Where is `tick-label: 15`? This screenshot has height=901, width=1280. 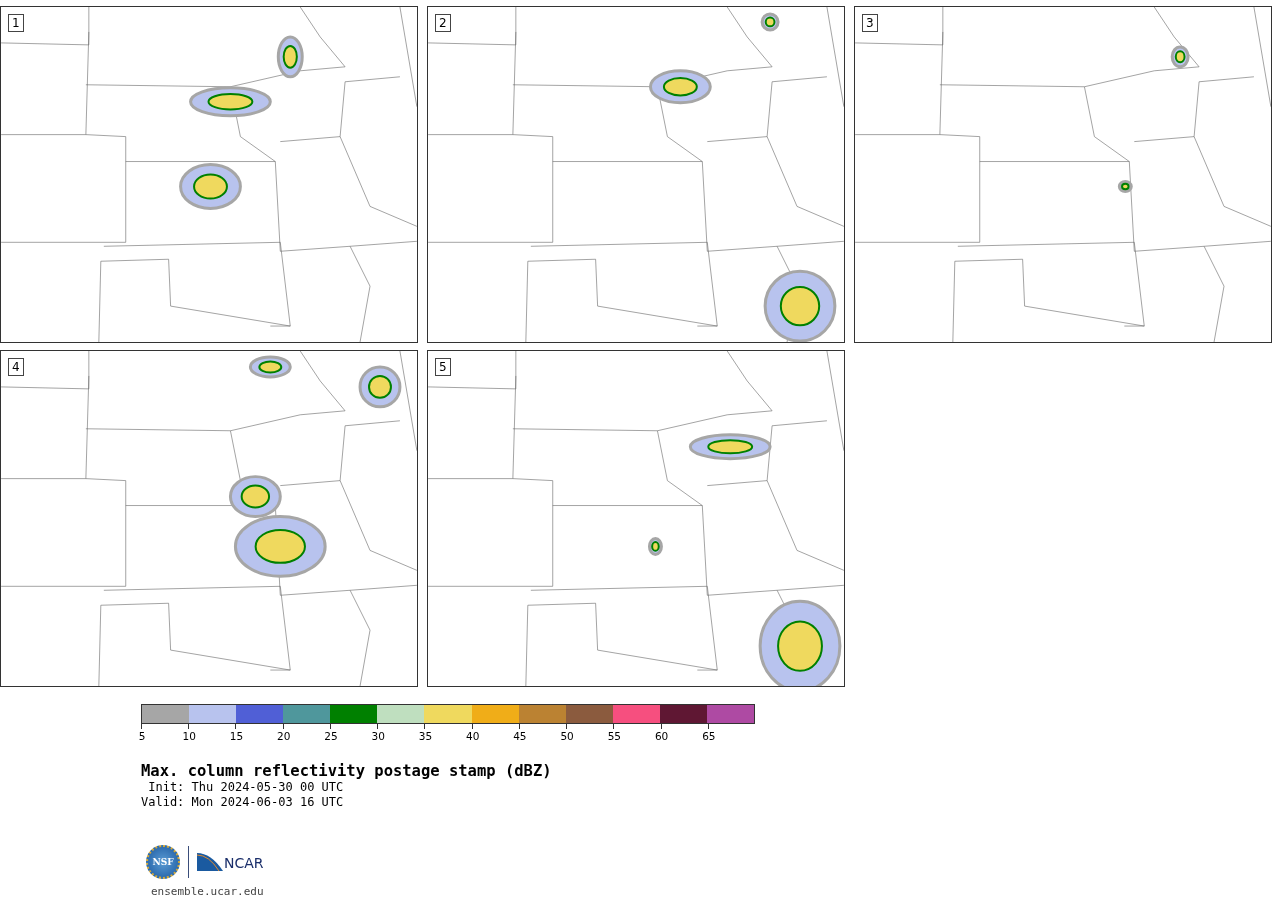 tick-label: 15 is located at coordinates (236, 736).